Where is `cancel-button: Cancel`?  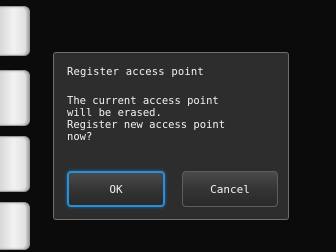
cancel-button: Cancel is located at coordinates (230, 189).